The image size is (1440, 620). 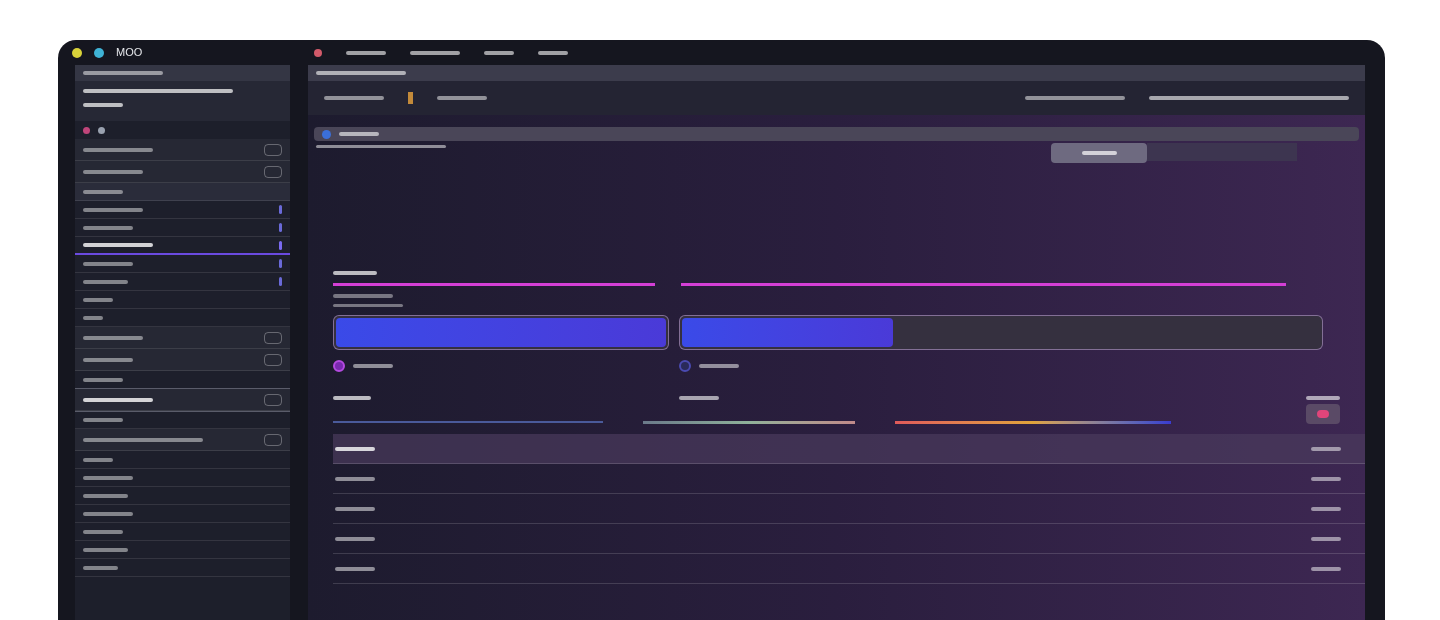 I want to click on action-button, so click(x=1099, y=153).